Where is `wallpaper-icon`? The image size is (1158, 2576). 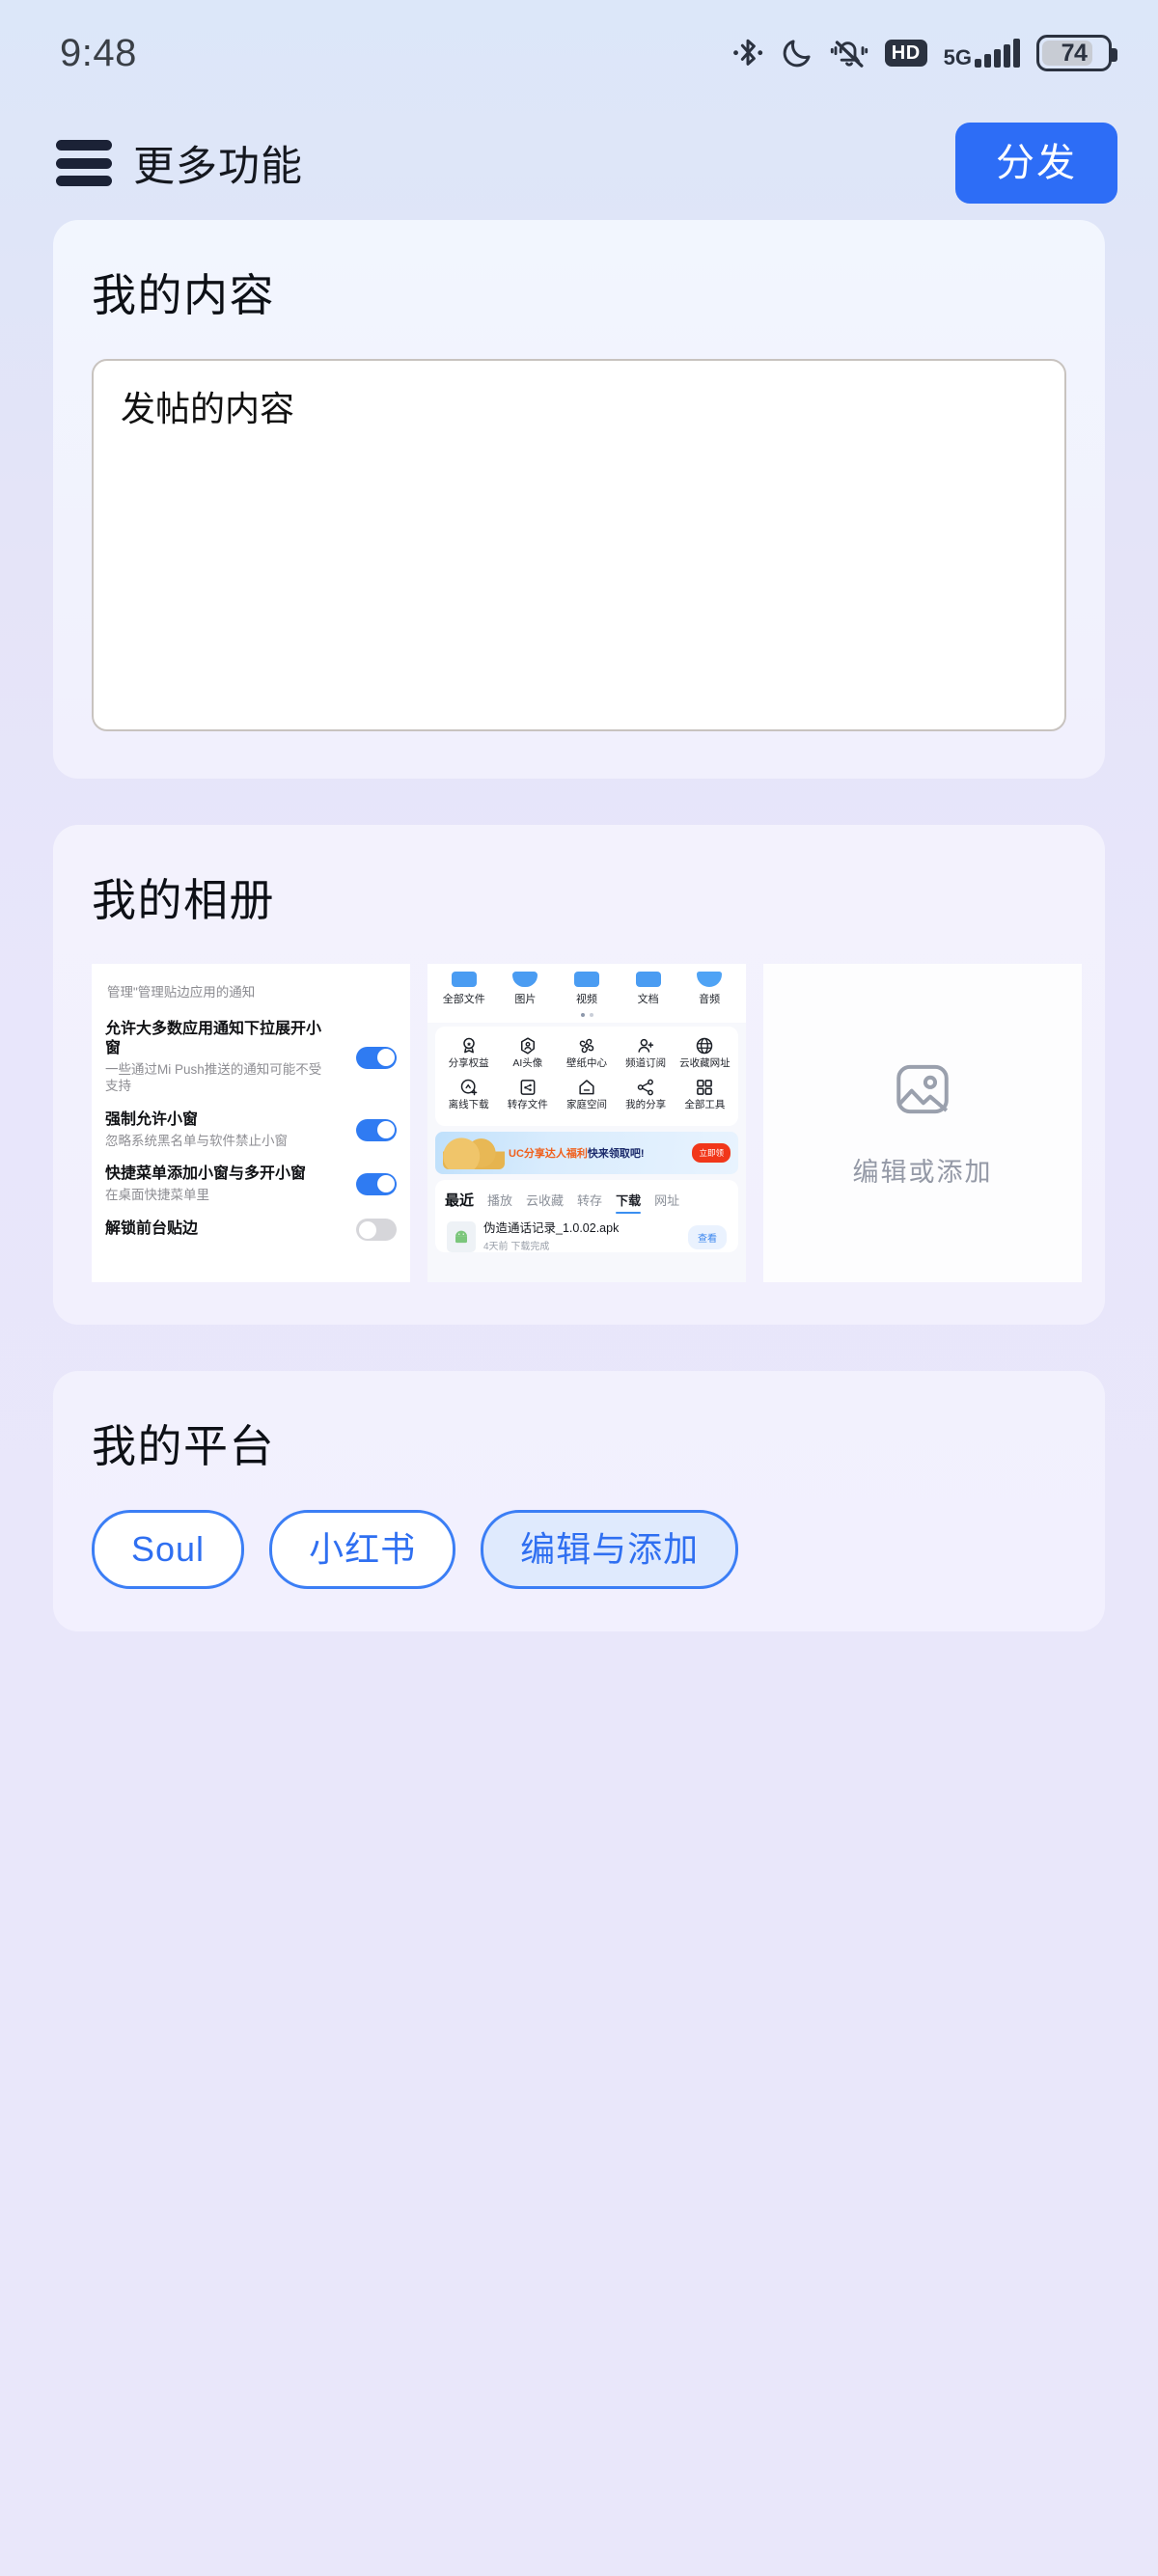 wallpaper-icon is located at coordinates (586, 1046).